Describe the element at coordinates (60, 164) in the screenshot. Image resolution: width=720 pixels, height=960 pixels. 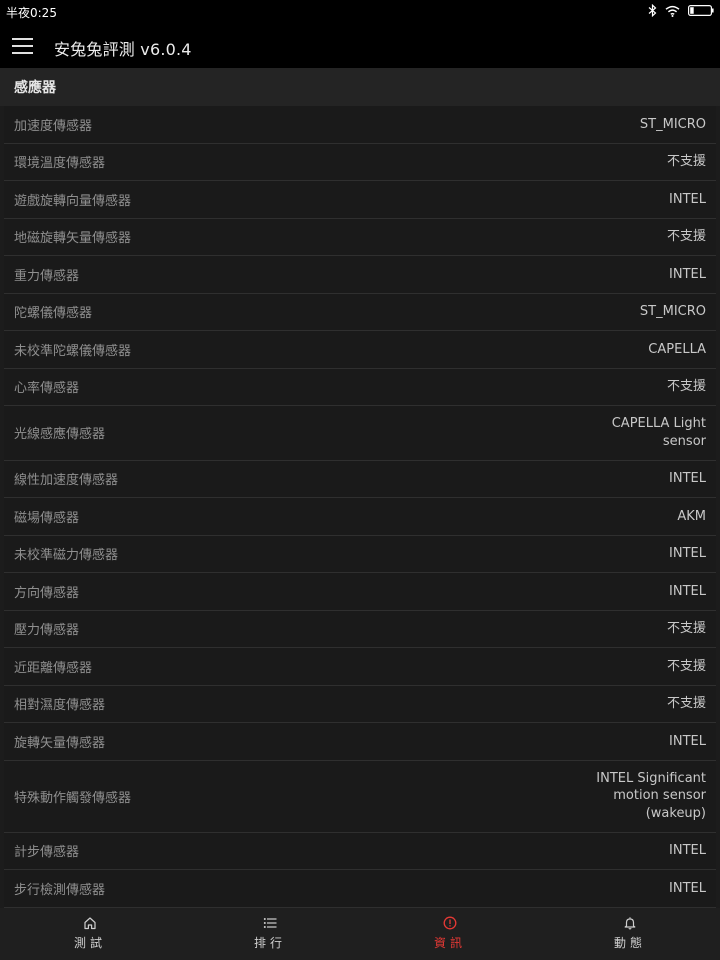
I see `sensor-label: 環境溫度傳感器` at that location.